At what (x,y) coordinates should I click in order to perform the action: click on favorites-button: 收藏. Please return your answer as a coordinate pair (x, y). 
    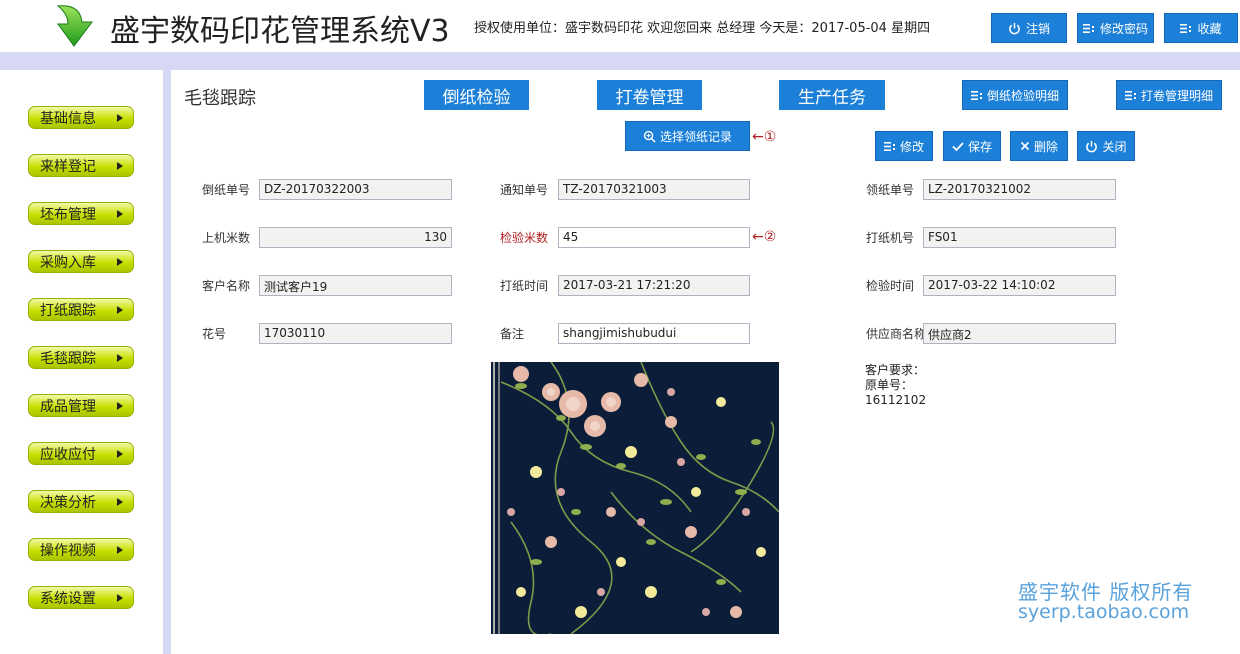
    Looking at the image, I should click on (1201, 28).